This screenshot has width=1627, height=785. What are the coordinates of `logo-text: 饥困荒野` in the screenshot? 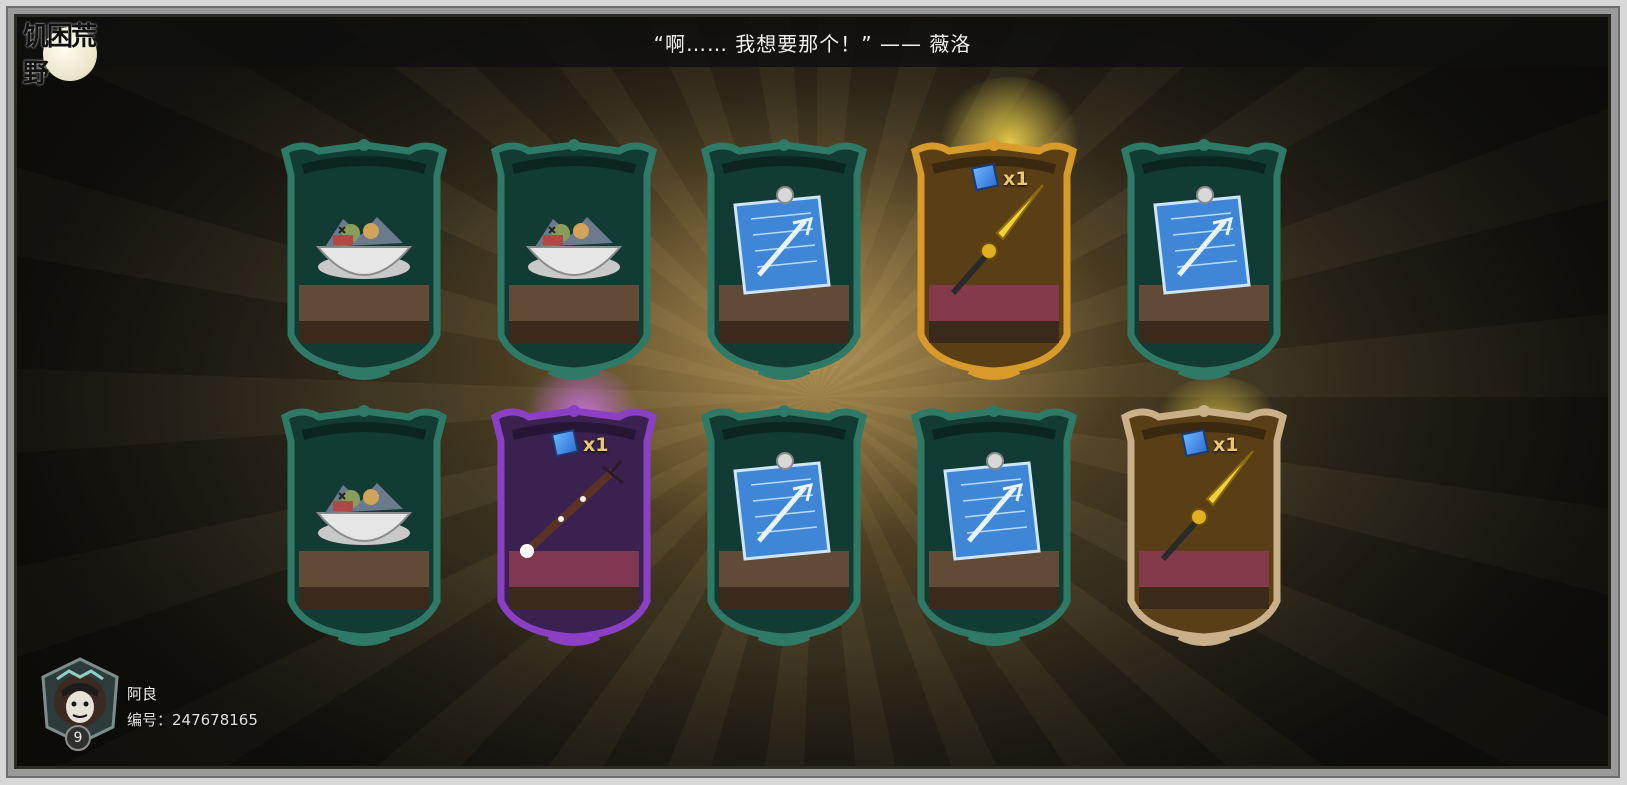 It's located at (60, 55).